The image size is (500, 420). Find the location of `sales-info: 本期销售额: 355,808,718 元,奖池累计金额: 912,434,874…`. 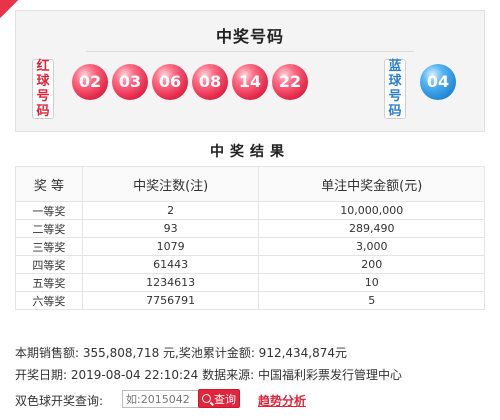

sales-info: 本期销售额: 355,808,718 元,奖池累计金额: 912,434,874… is located at coordinates (181, 353).